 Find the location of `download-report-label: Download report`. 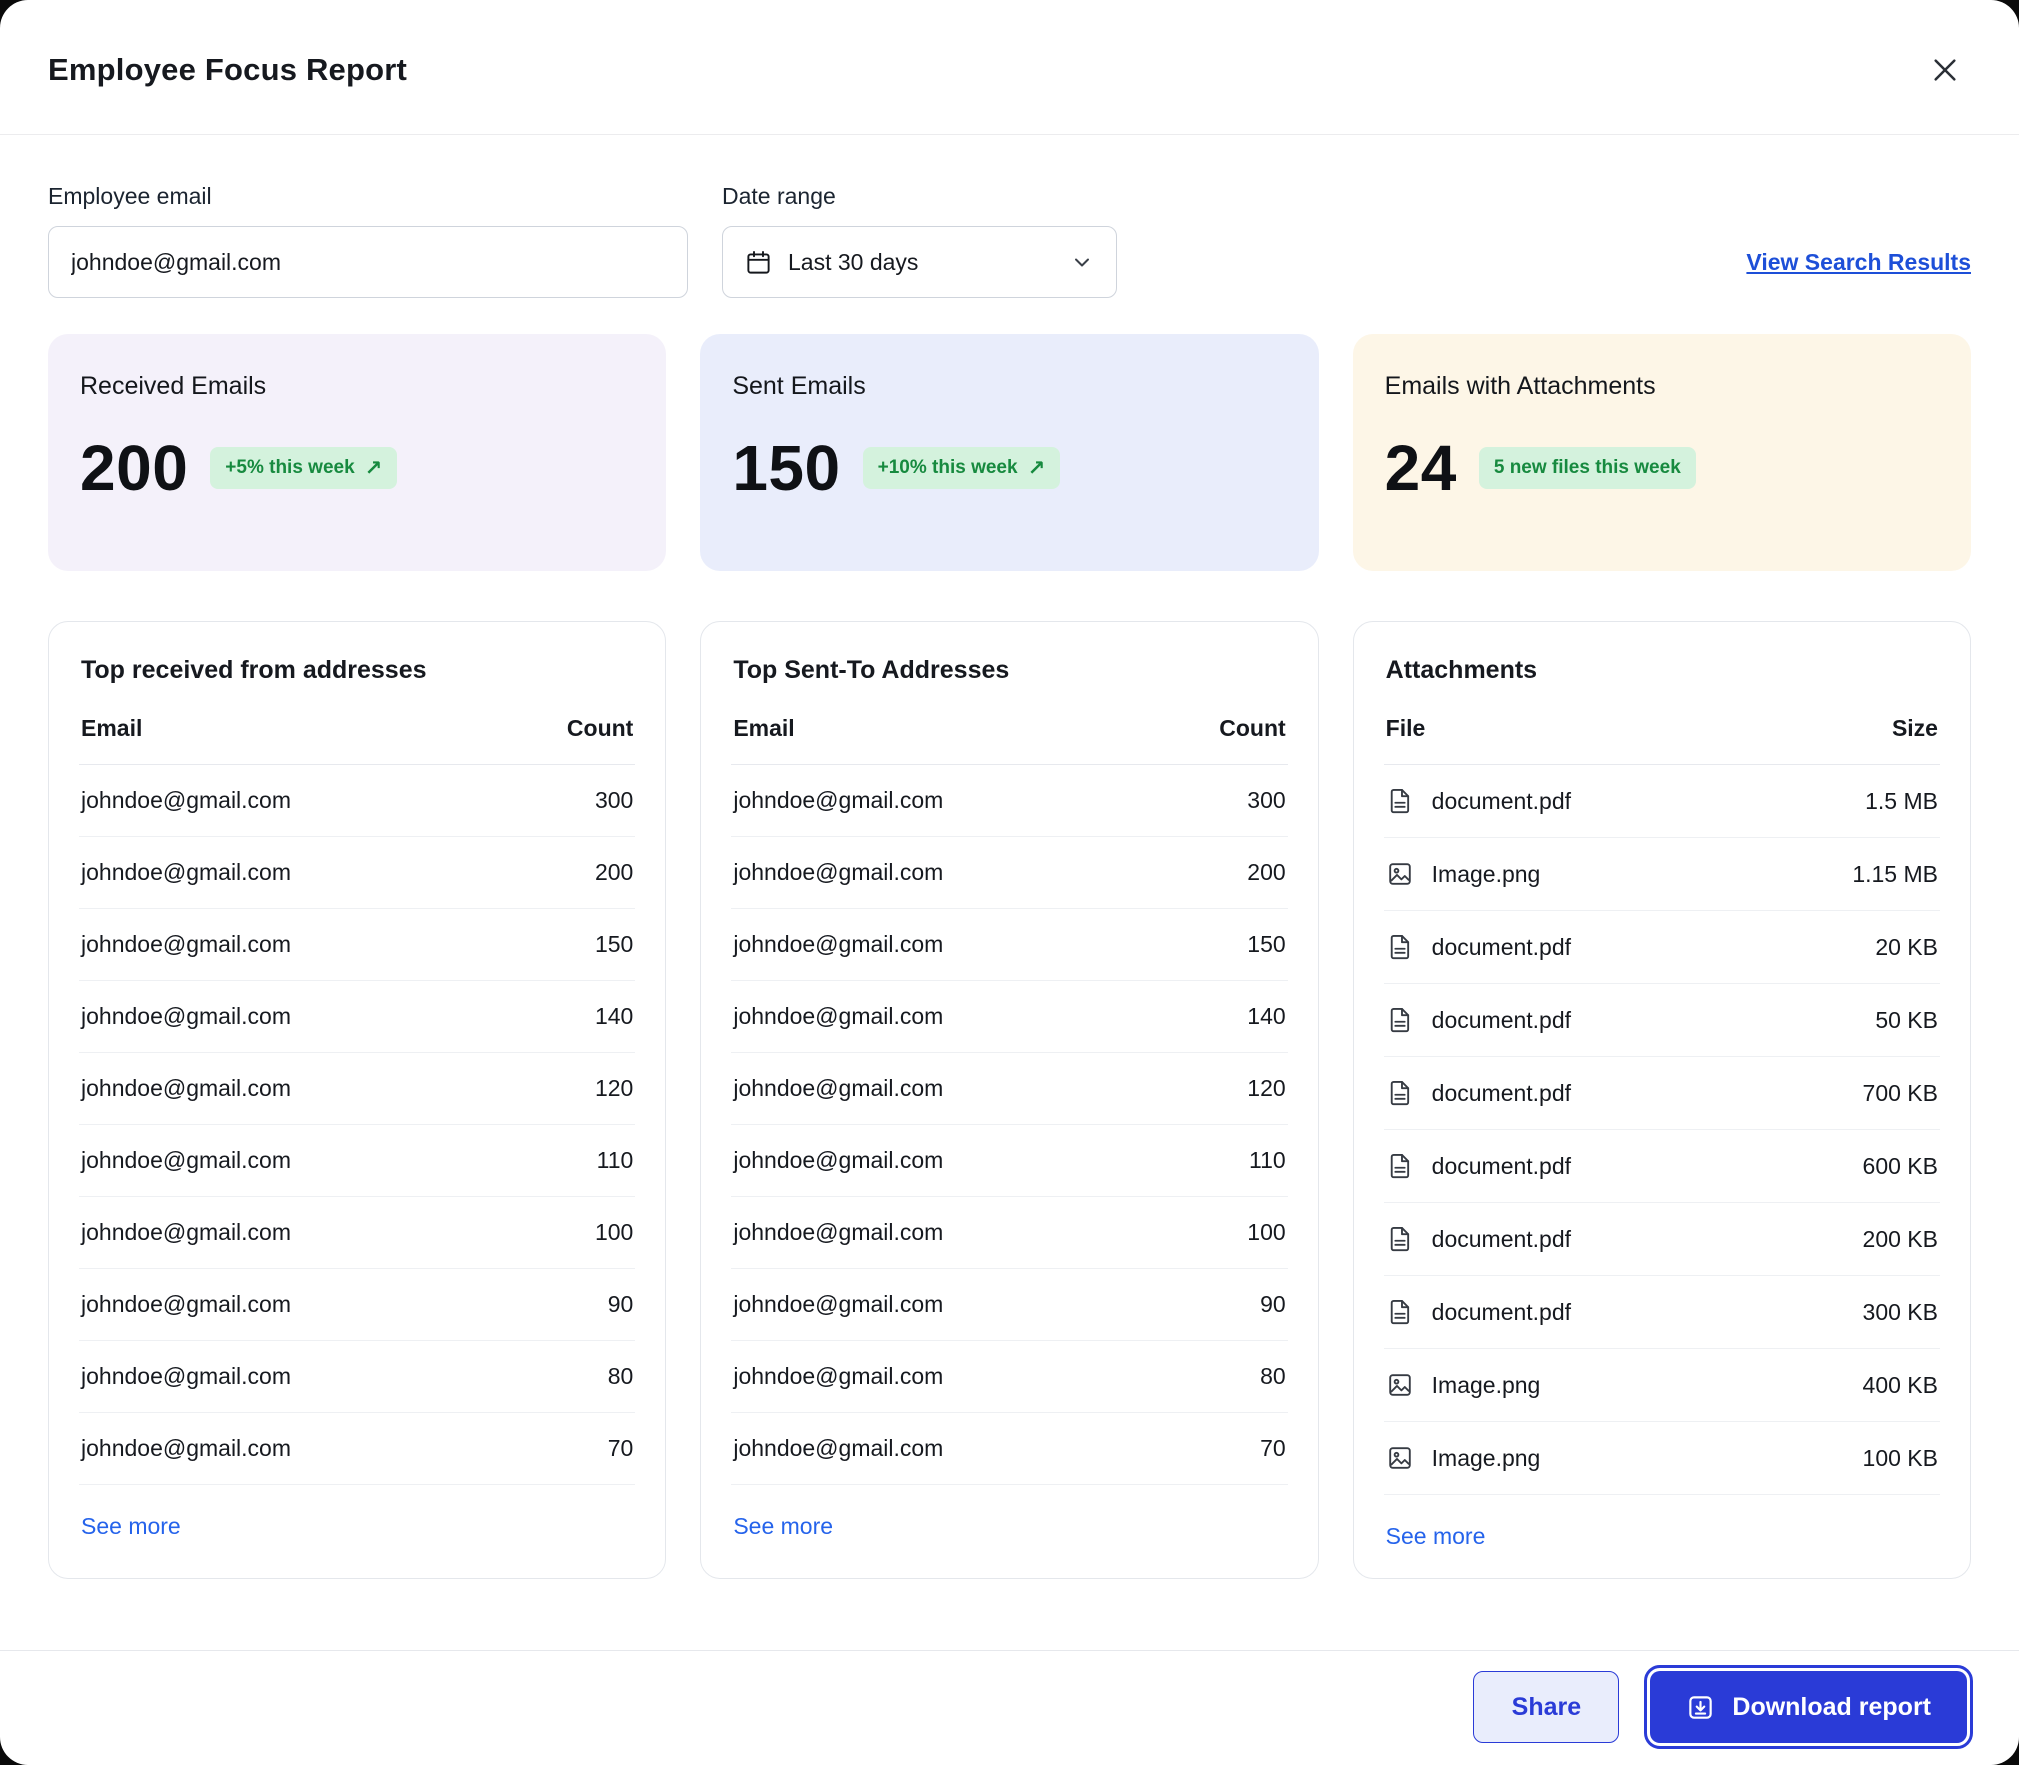

download-report-label: Download report is located at coordinates (1831, 1706).